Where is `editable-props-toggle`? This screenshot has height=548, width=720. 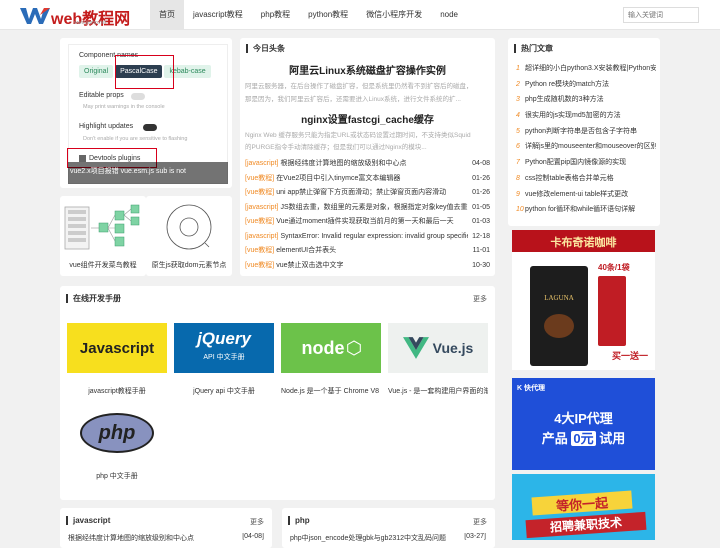
editable-props-toggle is located at coordinates (138, 96).